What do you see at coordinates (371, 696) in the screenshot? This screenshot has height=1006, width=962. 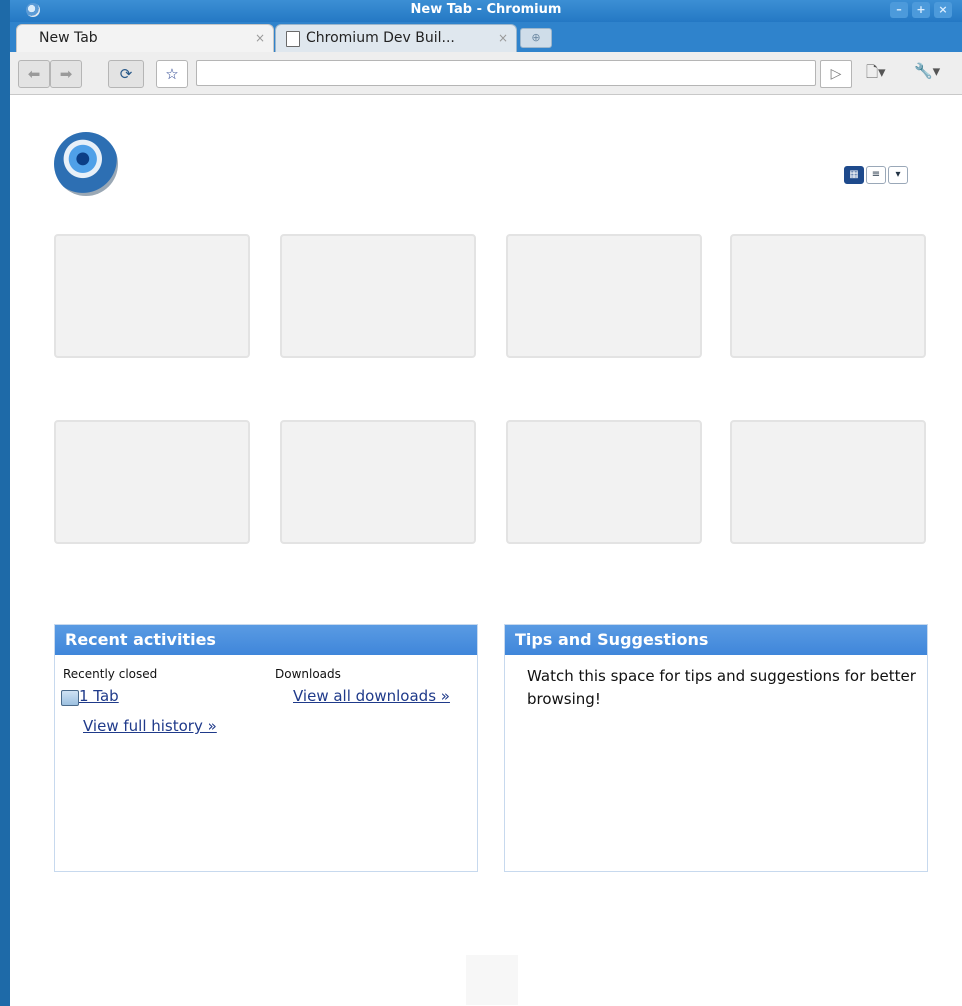 I see `view-all-downloads-link: View all downloads »` at bounding box center [371, 696].